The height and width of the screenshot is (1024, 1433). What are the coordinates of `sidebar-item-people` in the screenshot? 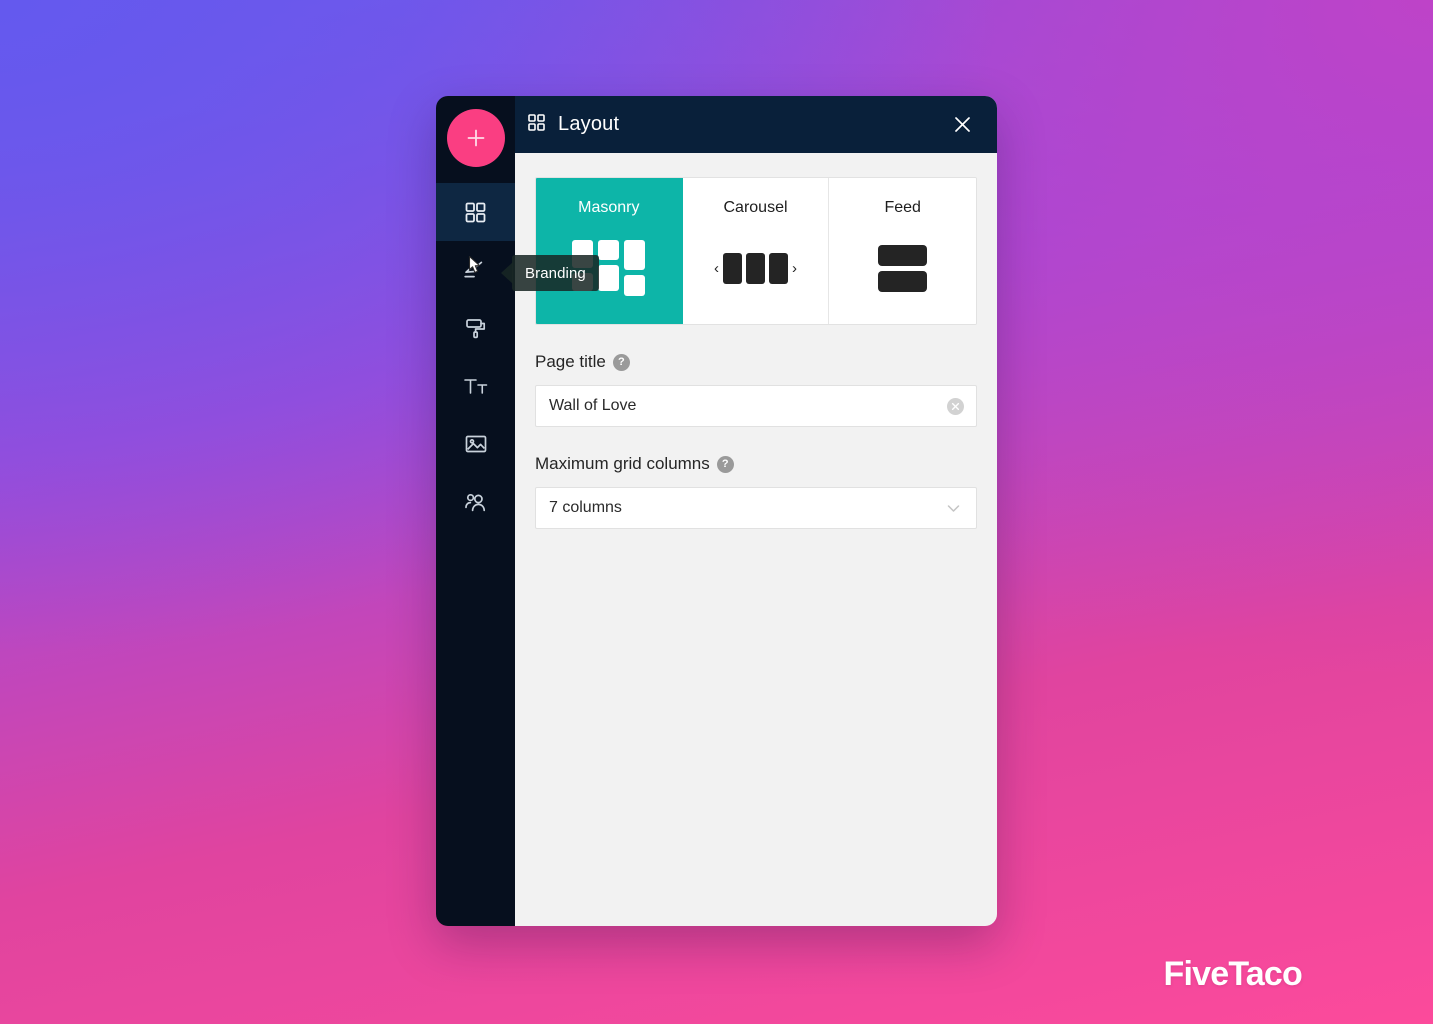 It's located at (475, 502).